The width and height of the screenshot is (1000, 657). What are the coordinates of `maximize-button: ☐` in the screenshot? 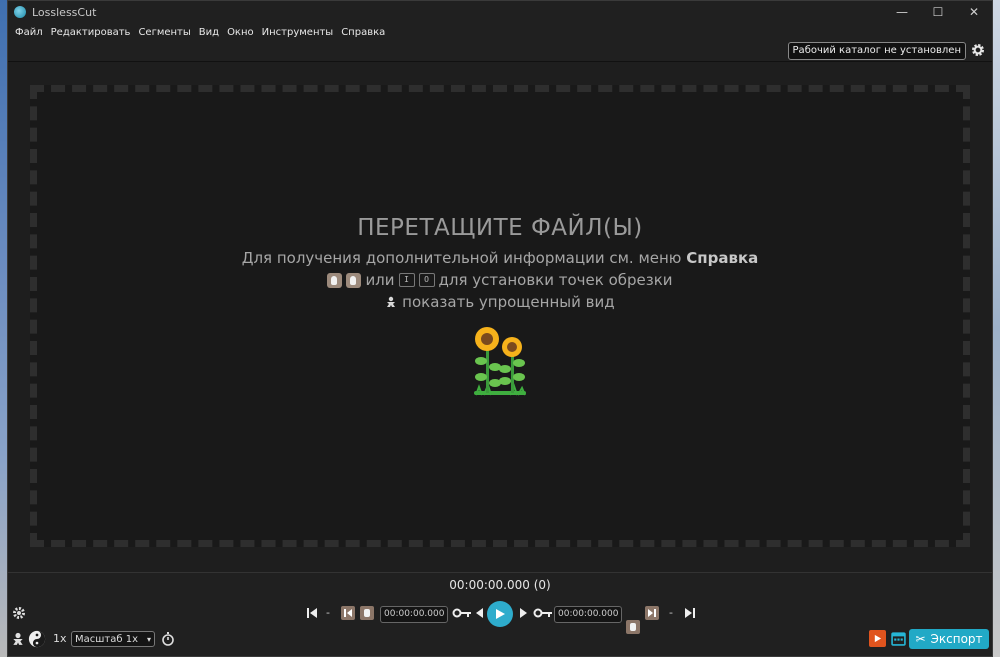 It's located at (938, 12).